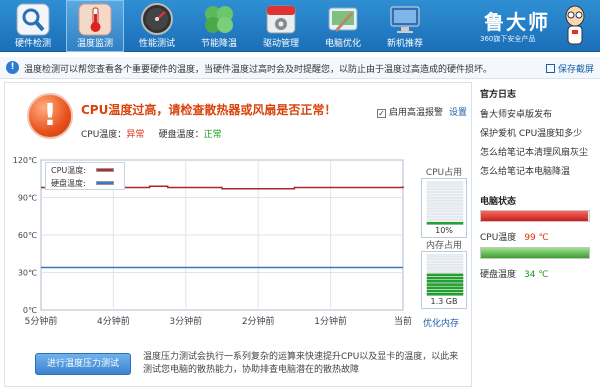 The height and width of the screenshot is (389, 600). I want to click on y-tick-label: 90℃, so click(27, 198).